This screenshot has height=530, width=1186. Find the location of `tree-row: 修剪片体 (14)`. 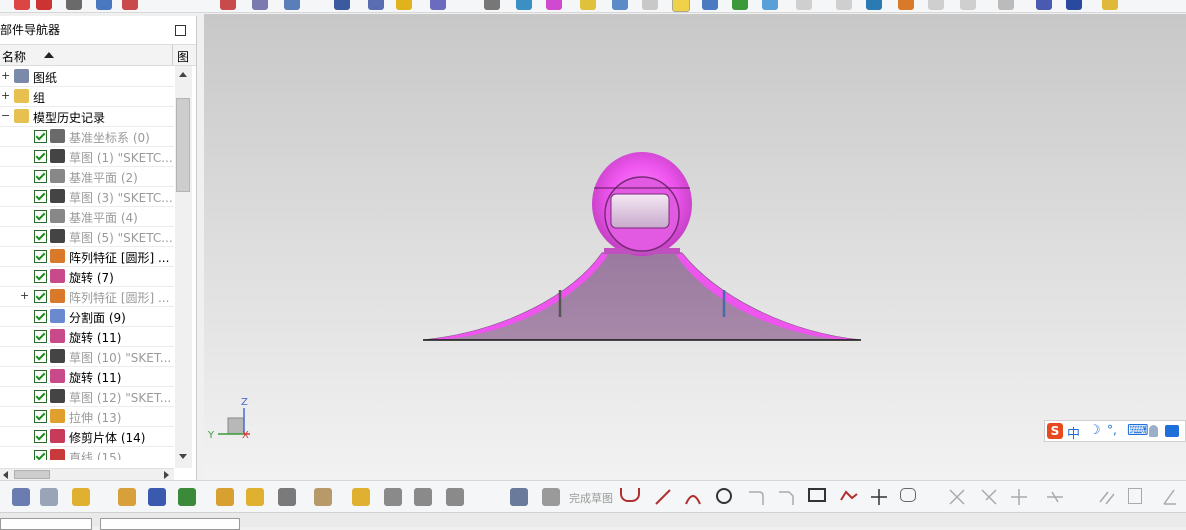

tree-row: 修剪片体 (14) is located at coordinates (87, 436).